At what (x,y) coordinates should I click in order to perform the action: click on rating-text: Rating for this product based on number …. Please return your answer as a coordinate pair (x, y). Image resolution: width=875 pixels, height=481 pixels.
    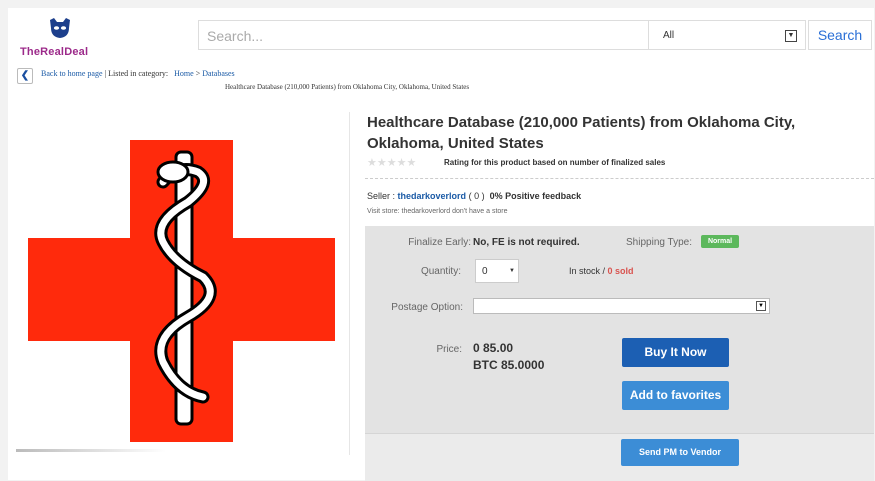
    Looking at the image, I should click on (555, 162).